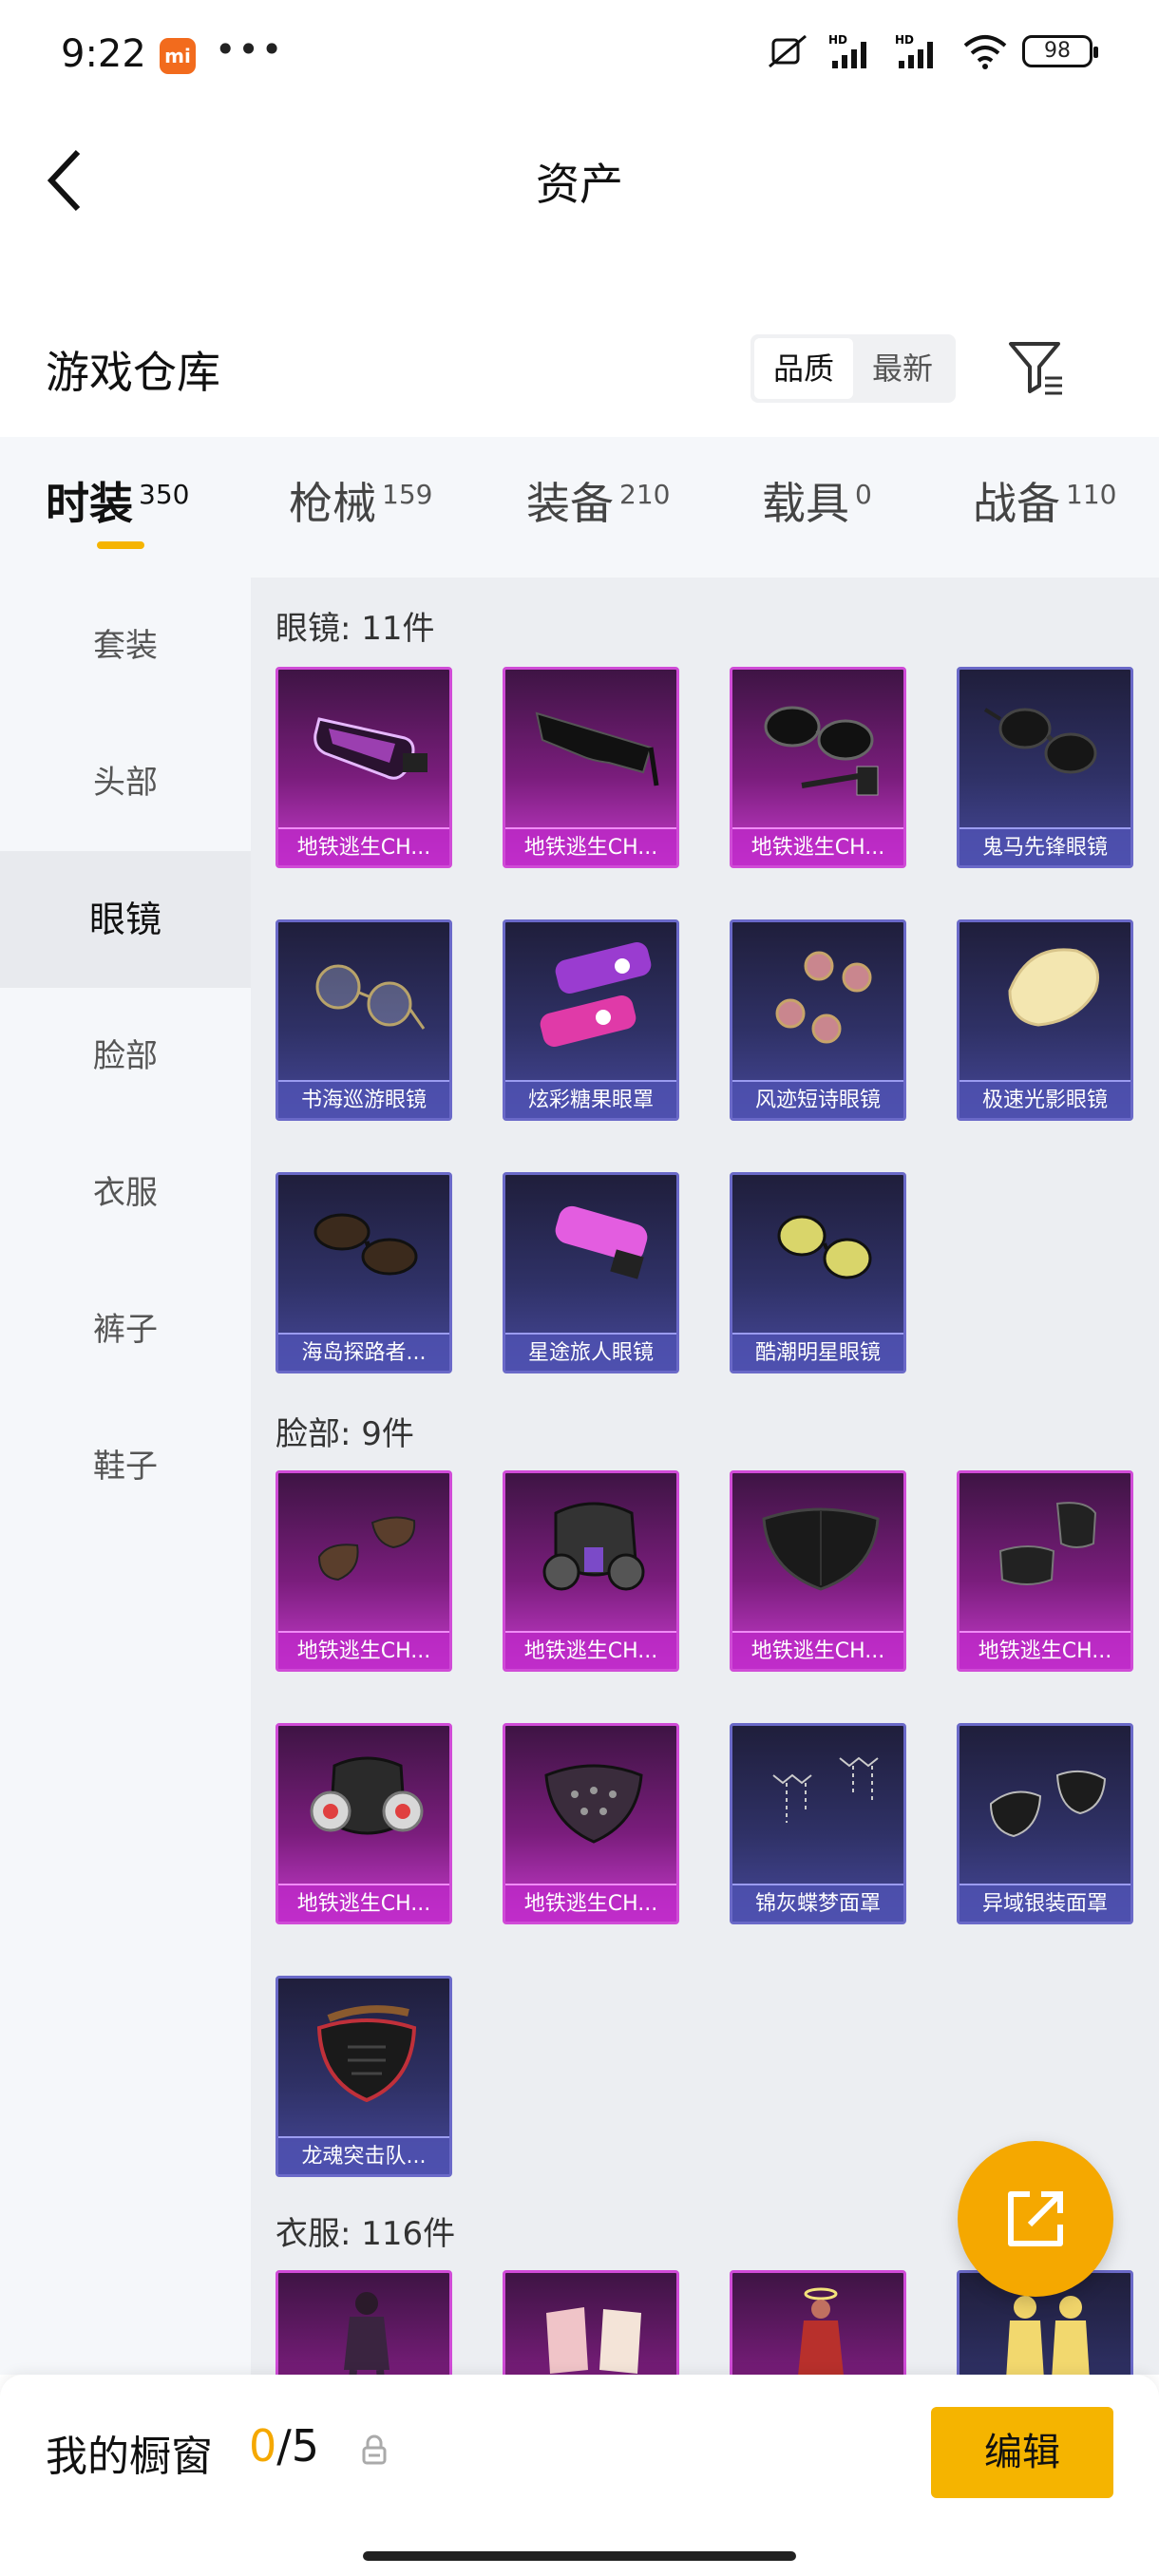  I want to click on home-indicator, so click(579, 2556).